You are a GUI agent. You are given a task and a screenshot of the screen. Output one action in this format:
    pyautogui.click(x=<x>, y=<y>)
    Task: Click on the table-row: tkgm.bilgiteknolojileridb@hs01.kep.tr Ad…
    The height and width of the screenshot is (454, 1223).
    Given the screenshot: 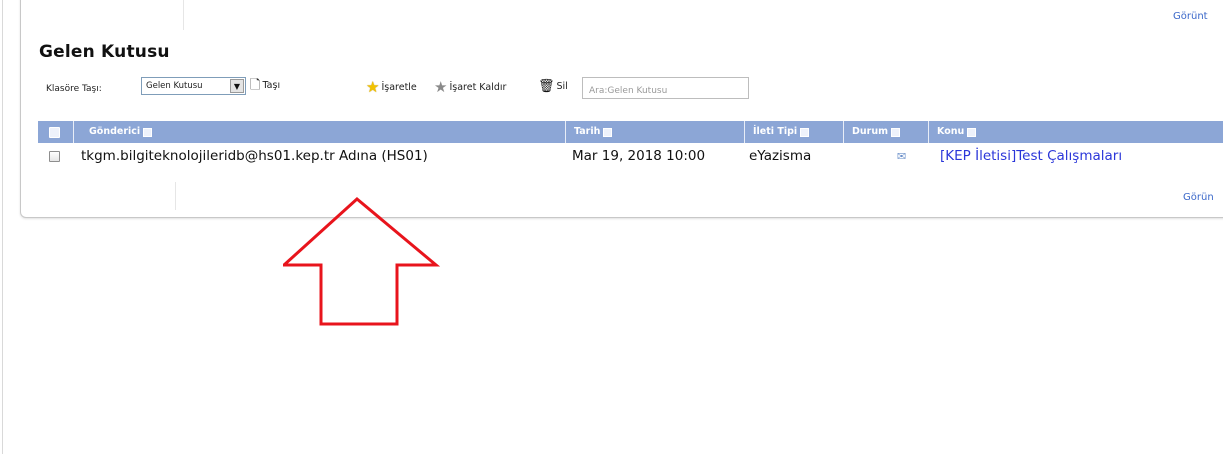 What is the action you would take?
    pyautogui.click(x=630, y=156)
    